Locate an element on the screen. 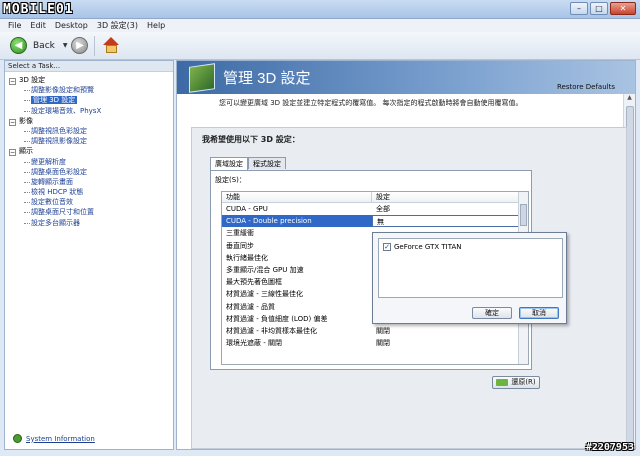 This screenshot has width=640, height=456. back-button: Back is located at coordinates (44, 46).